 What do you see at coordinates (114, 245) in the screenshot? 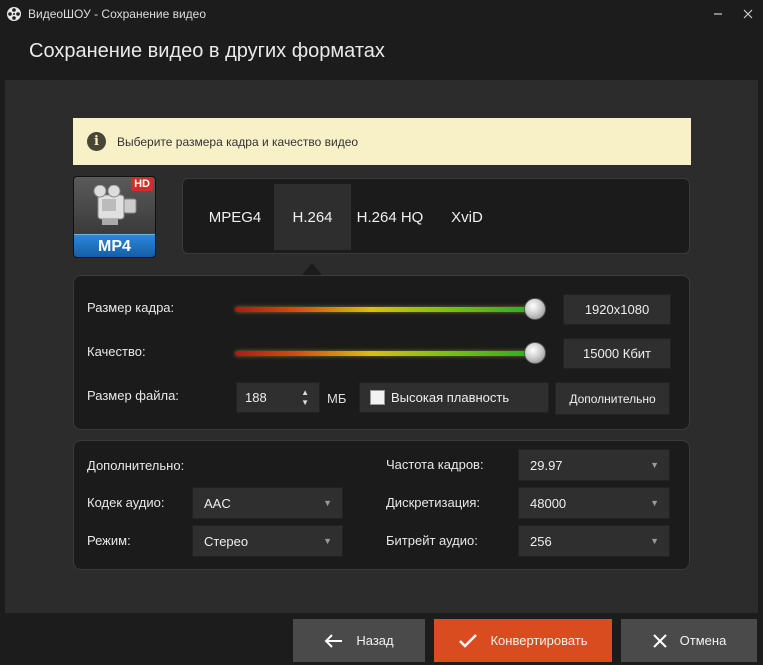
I see `format-label: MP4` at bounding box center [114, 245].